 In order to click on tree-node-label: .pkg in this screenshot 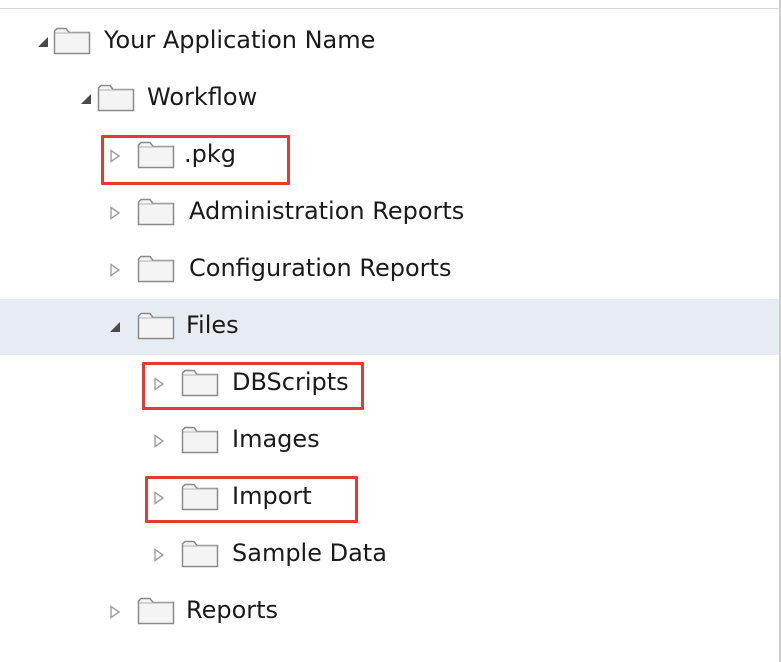, I will do `click(210, 154)`.